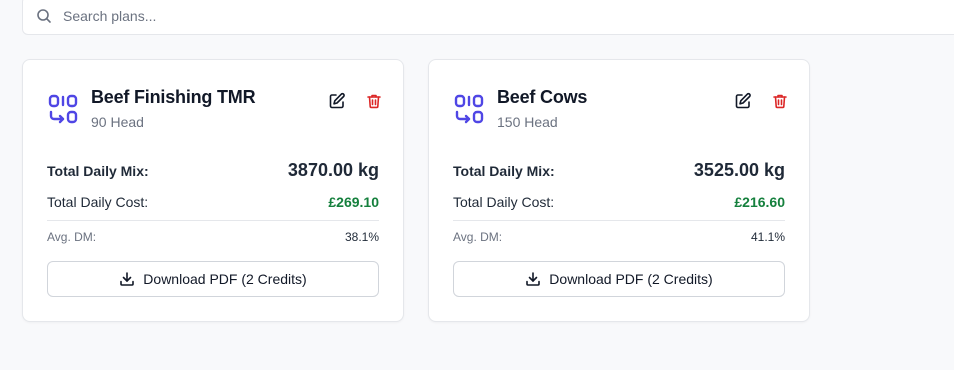 The height and width of the screenshot is (370, 954). I want to click on plan-title: Beef Finishing TMR, so click(173, 97).